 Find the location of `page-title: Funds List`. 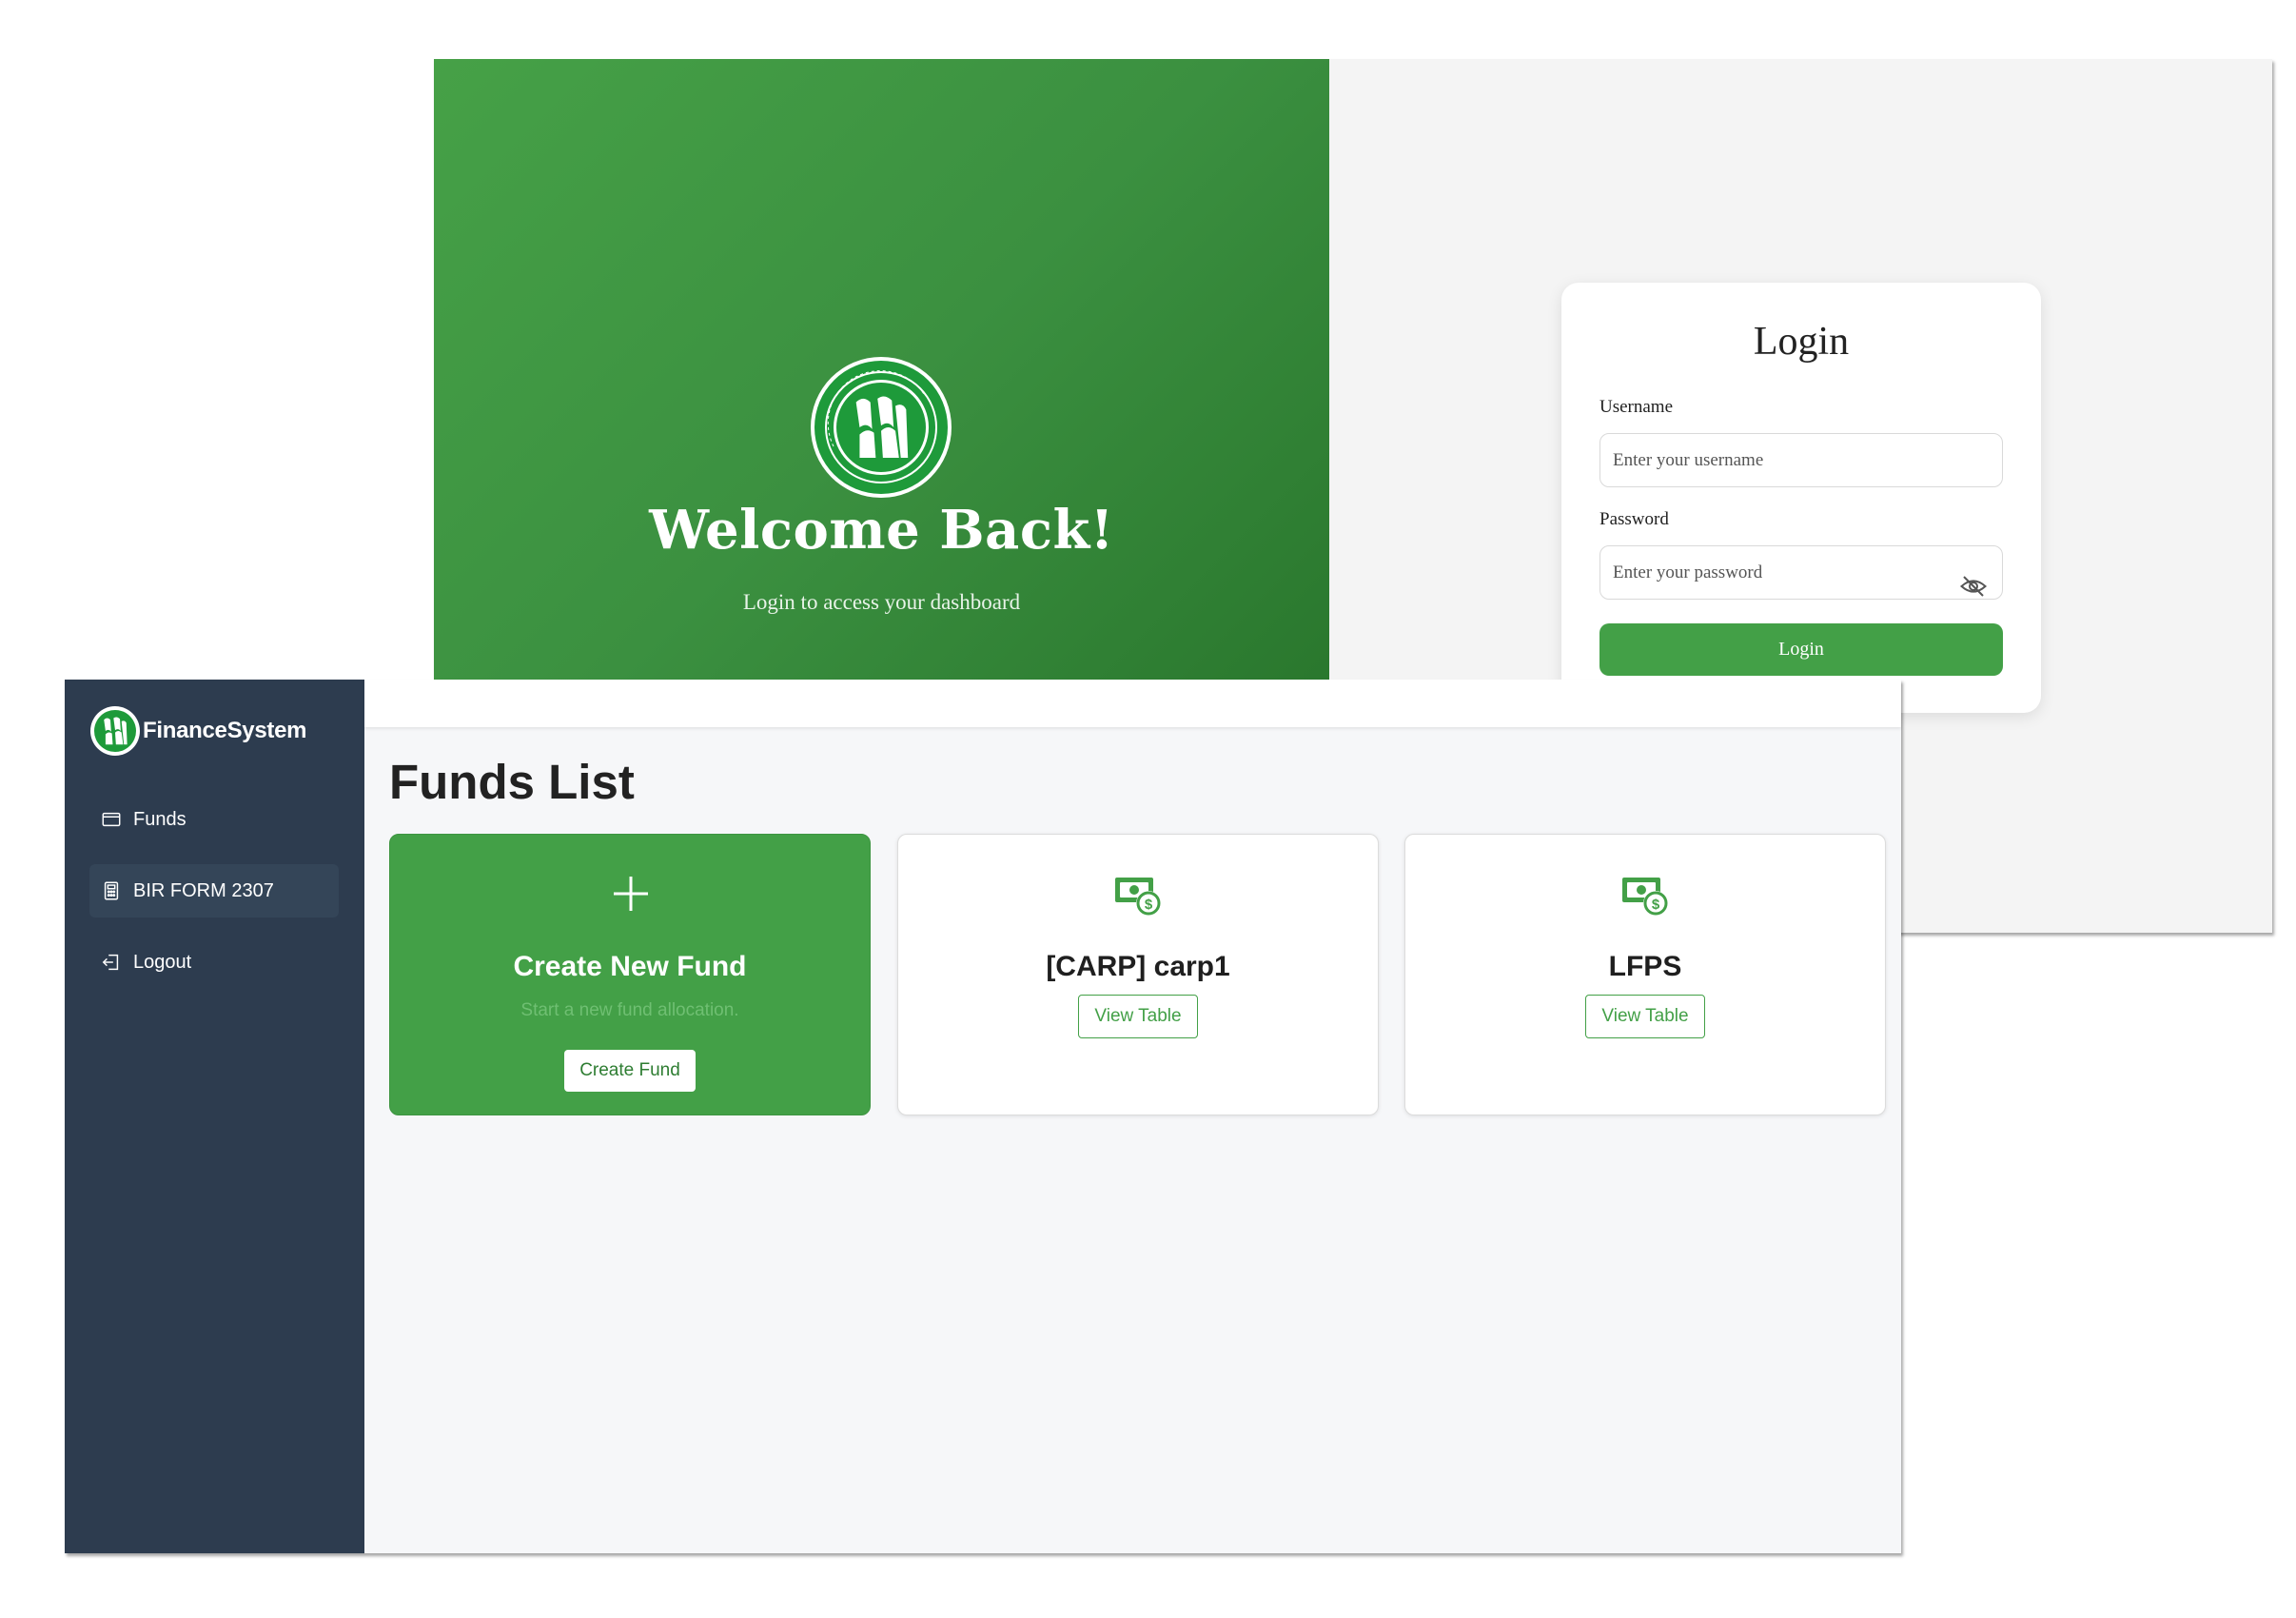

page-title: Funds List is located at coordinates (512, 782).